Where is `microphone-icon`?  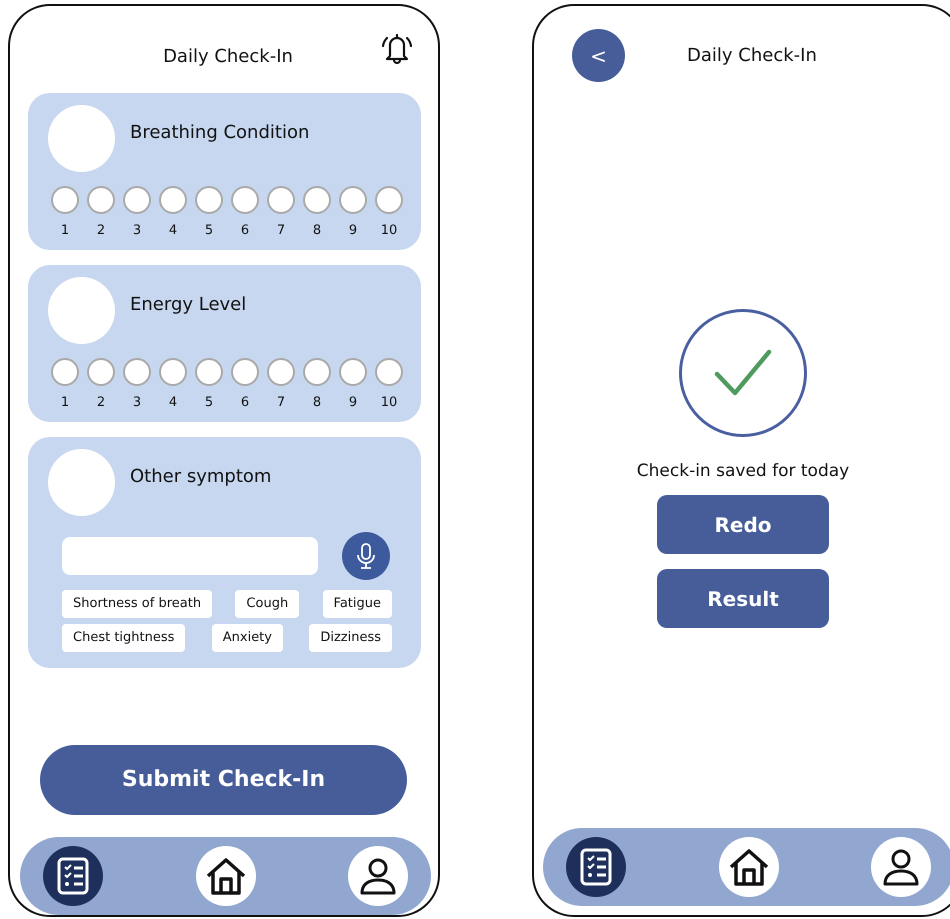 microphone-icon is located at coordinates (366, 556).